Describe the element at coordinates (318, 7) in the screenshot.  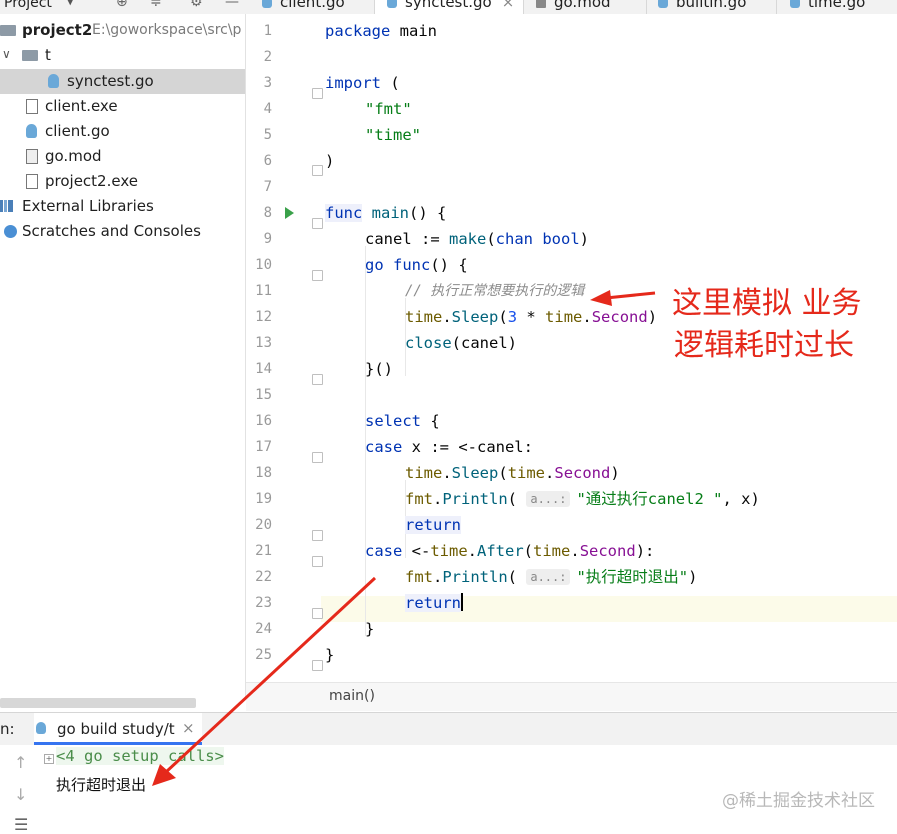
I see `tab-client-go: client.go` at that location.